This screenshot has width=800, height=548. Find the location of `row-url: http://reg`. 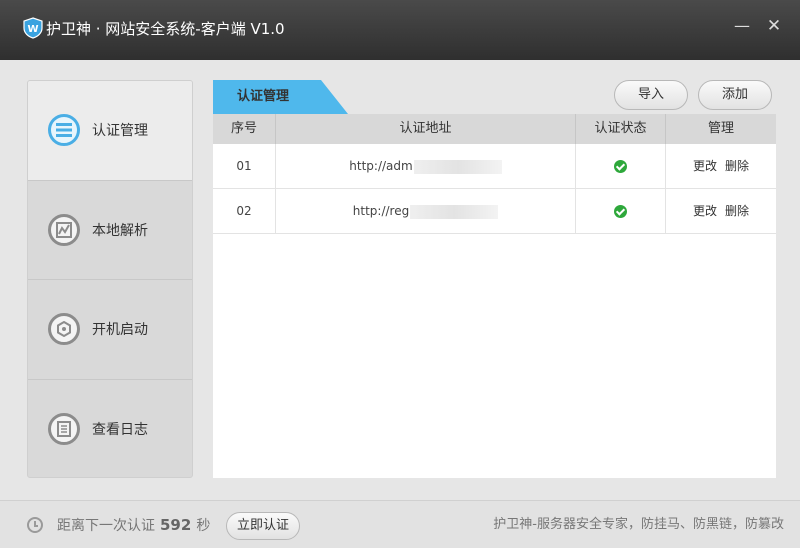

row-url: http://reg is located at coordinates (381, 211).